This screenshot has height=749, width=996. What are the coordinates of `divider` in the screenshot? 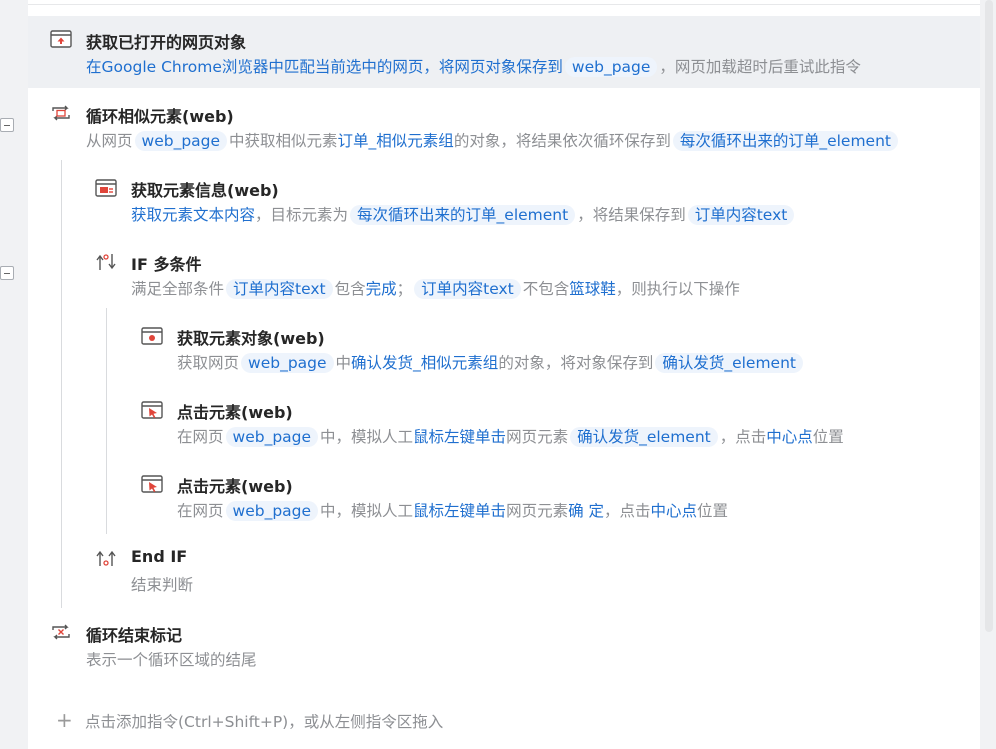 It's located at (504, 4).